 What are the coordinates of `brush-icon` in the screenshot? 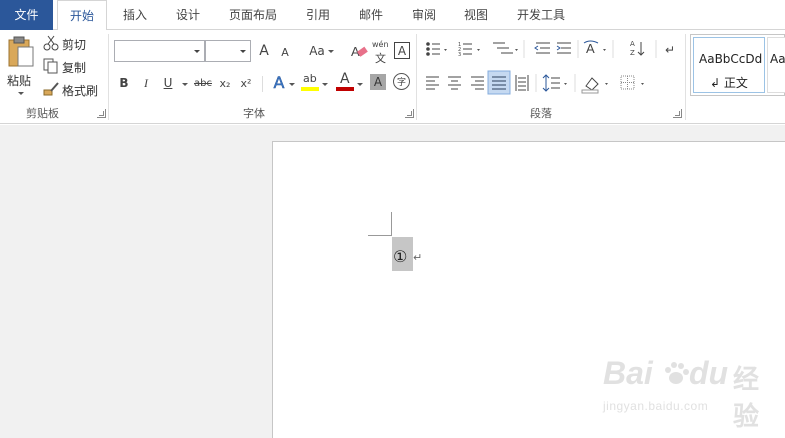 It's located at (51, 89).